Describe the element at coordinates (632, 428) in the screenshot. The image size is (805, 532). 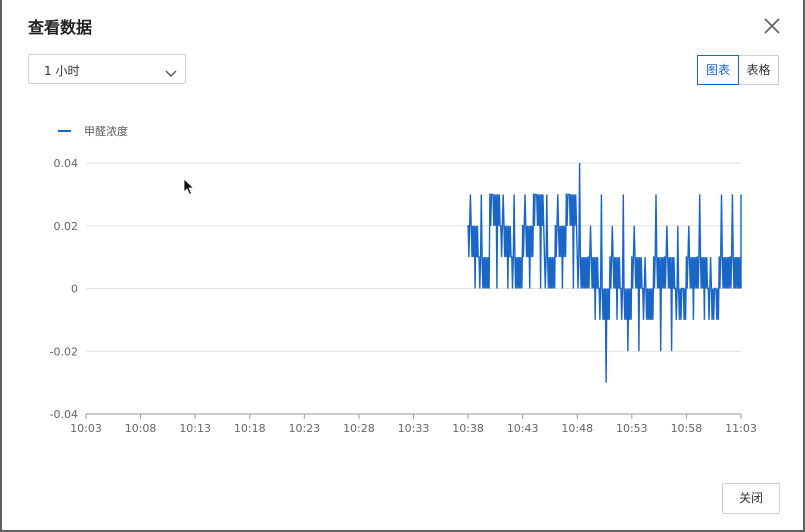
I see `x-tick-label: 10:53` at that location.